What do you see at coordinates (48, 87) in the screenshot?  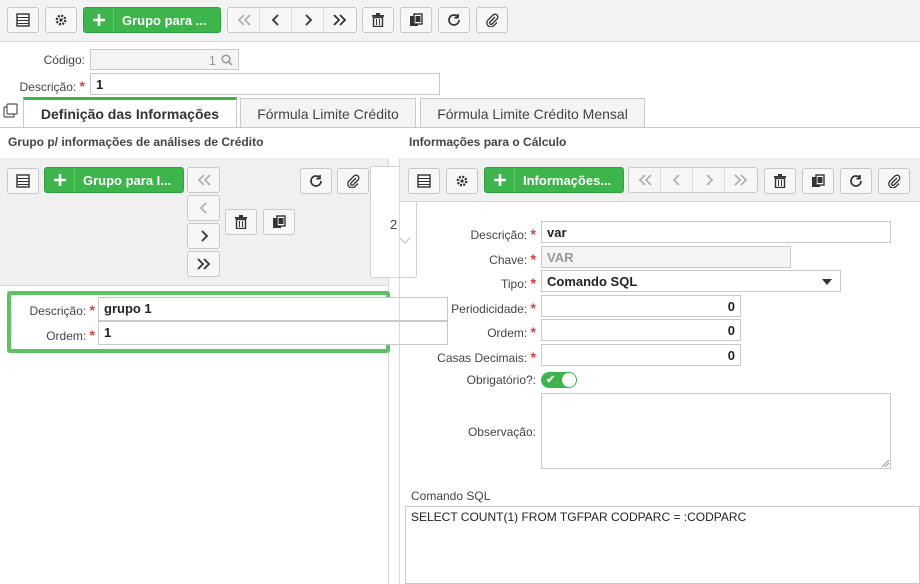 I see `descricao-label-text: Descrição:` at bounding box center [48, 87].